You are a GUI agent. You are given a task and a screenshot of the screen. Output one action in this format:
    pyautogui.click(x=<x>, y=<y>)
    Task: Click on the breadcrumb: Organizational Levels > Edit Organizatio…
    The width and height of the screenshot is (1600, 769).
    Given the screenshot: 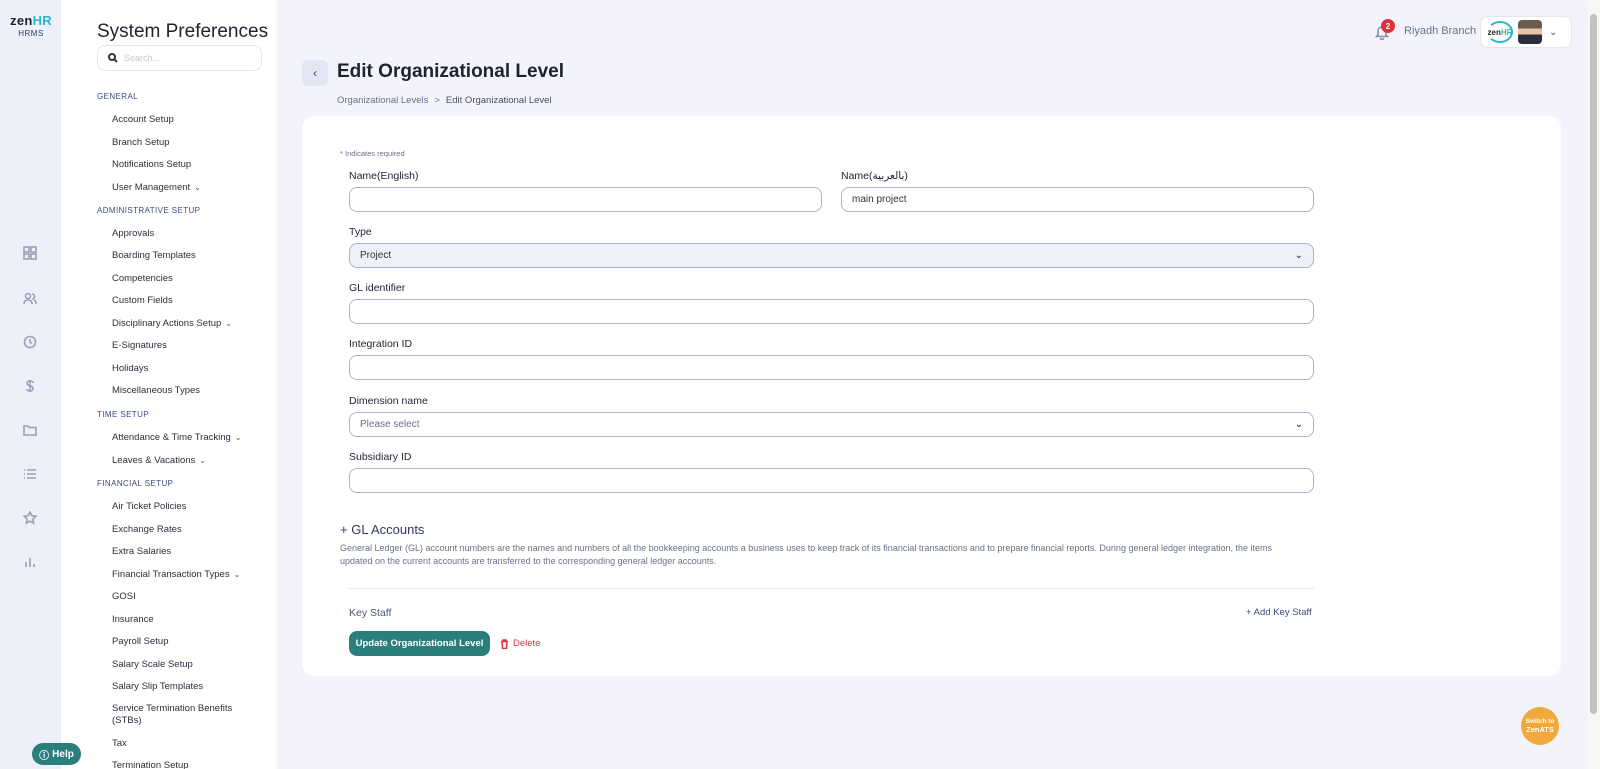 What is the action you would take?
    pyautogui.click(x=444, y=100)
    